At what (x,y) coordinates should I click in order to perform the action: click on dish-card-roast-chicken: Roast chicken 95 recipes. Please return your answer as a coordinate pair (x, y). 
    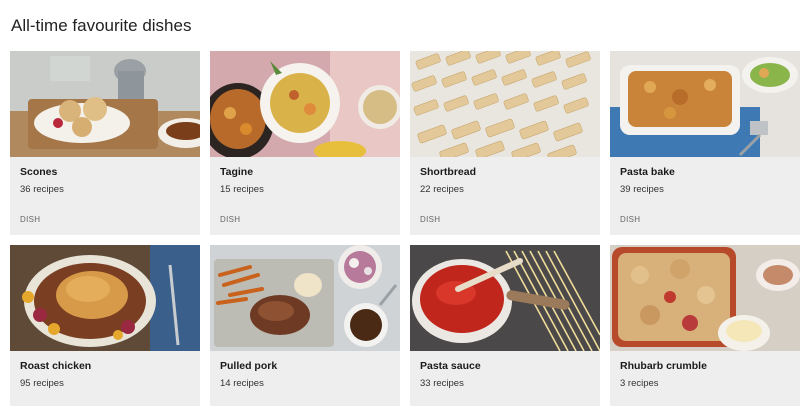
    Looking at the image, I should click on (105, 325).